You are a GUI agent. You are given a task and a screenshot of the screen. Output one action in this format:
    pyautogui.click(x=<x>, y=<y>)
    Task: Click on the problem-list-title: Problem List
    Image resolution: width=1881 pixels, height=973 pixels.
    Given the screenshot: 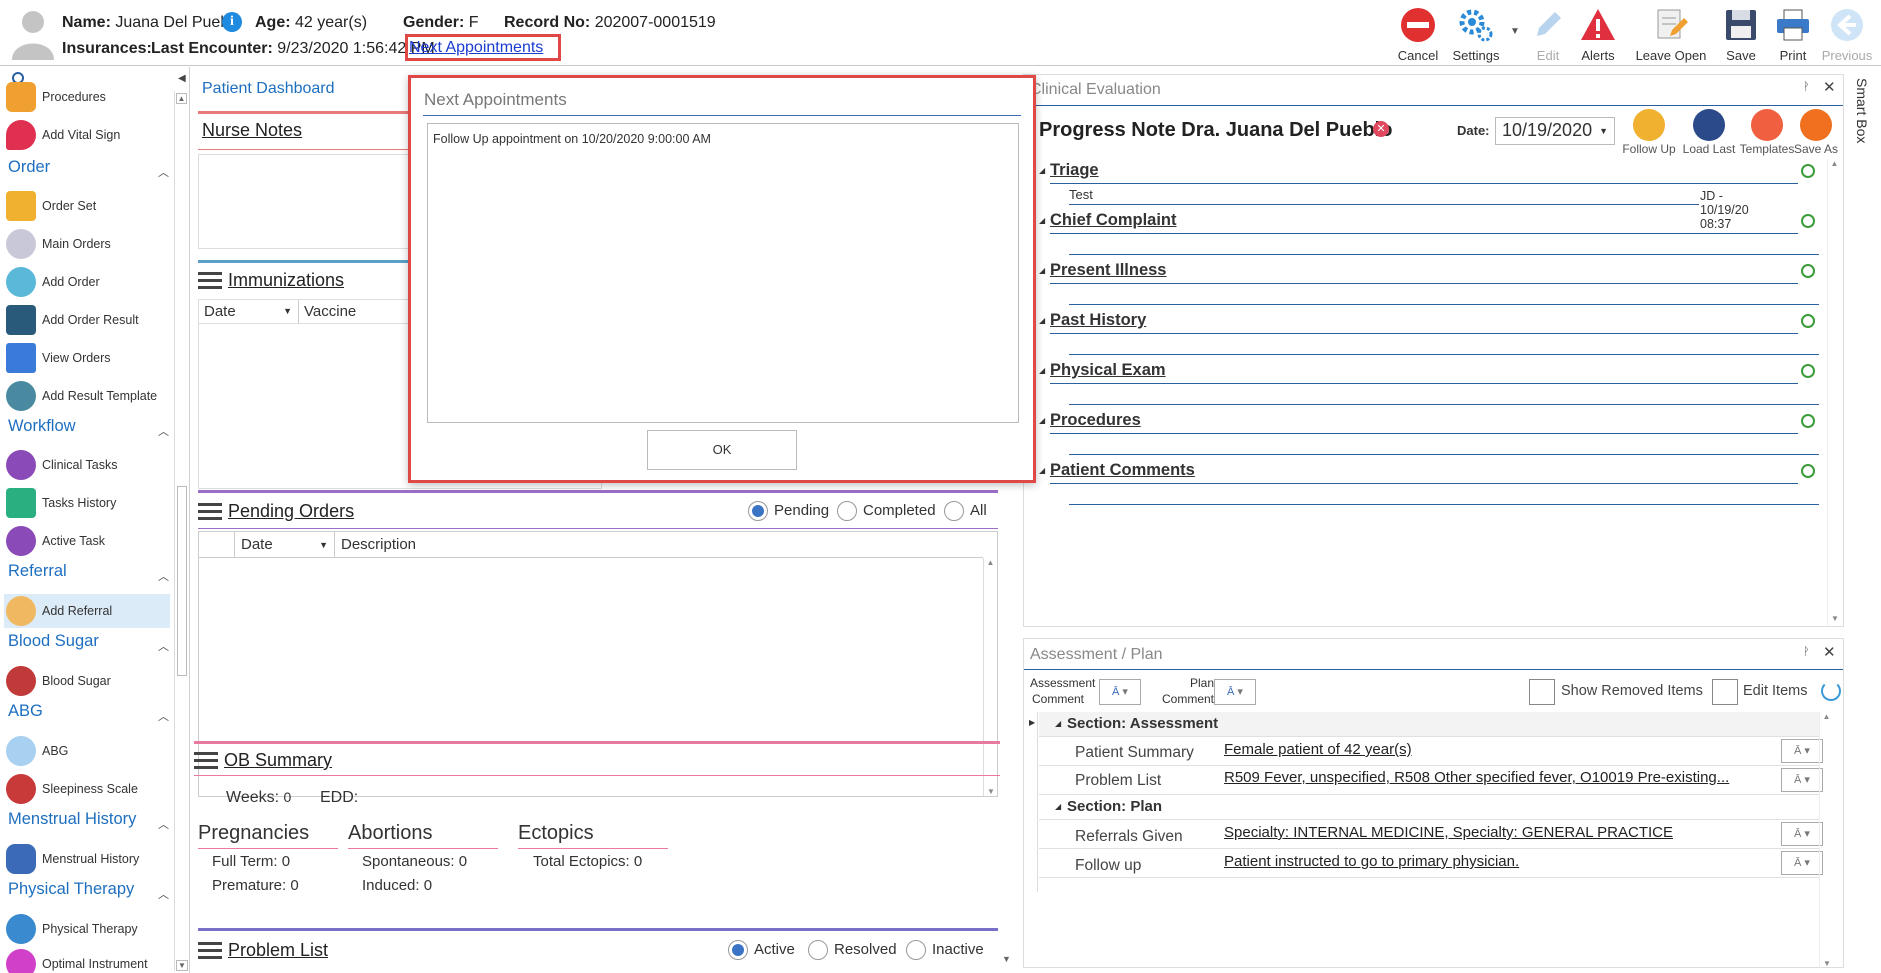 What is the action you would take?
    pyautogui.click(x=263, y=950)
    